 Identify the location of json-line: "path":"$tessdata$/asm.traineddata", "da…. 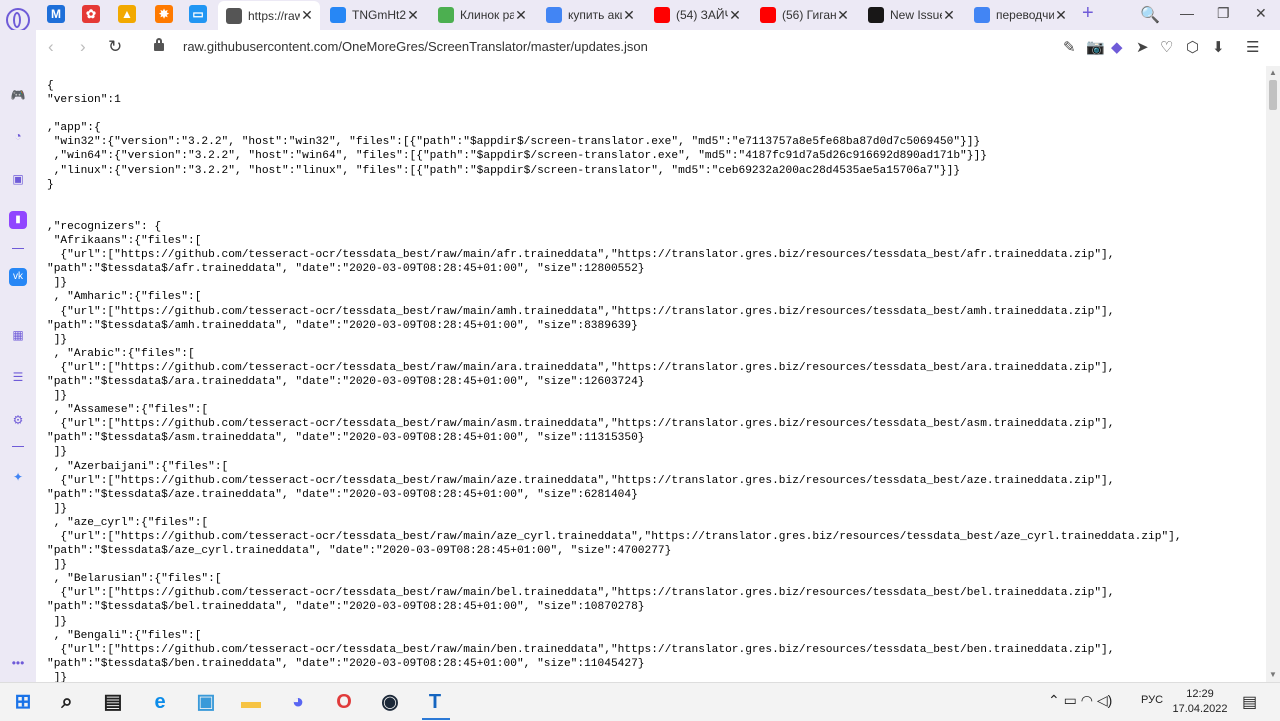
(346, 438).